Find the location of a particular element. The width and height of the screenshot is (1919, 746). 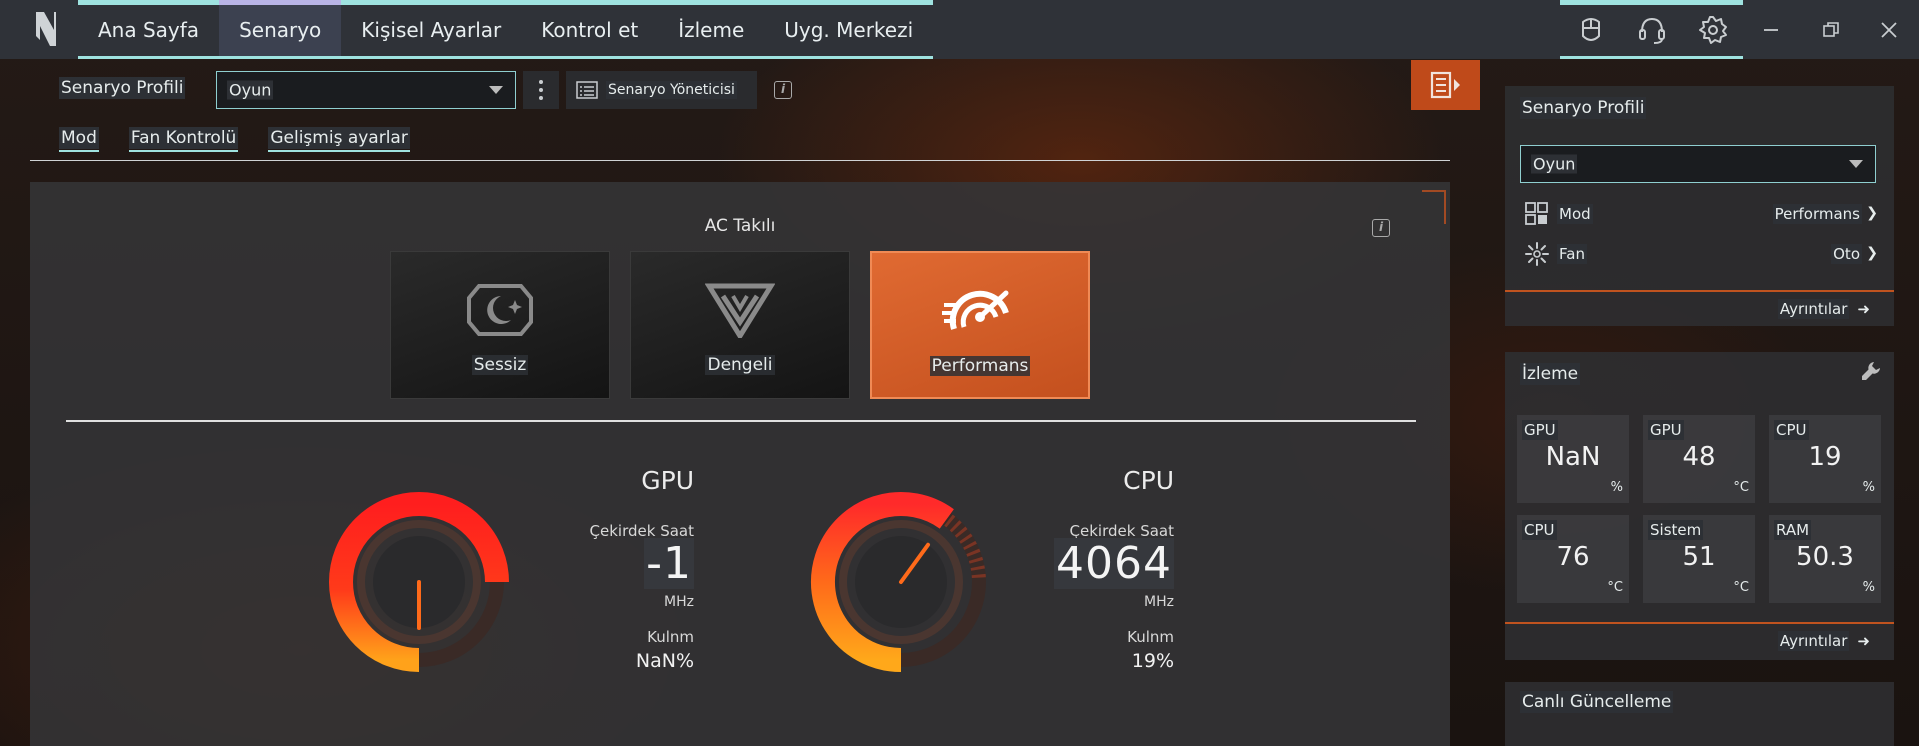

cpu-title: CPU is located at coordinates (1148, 480).